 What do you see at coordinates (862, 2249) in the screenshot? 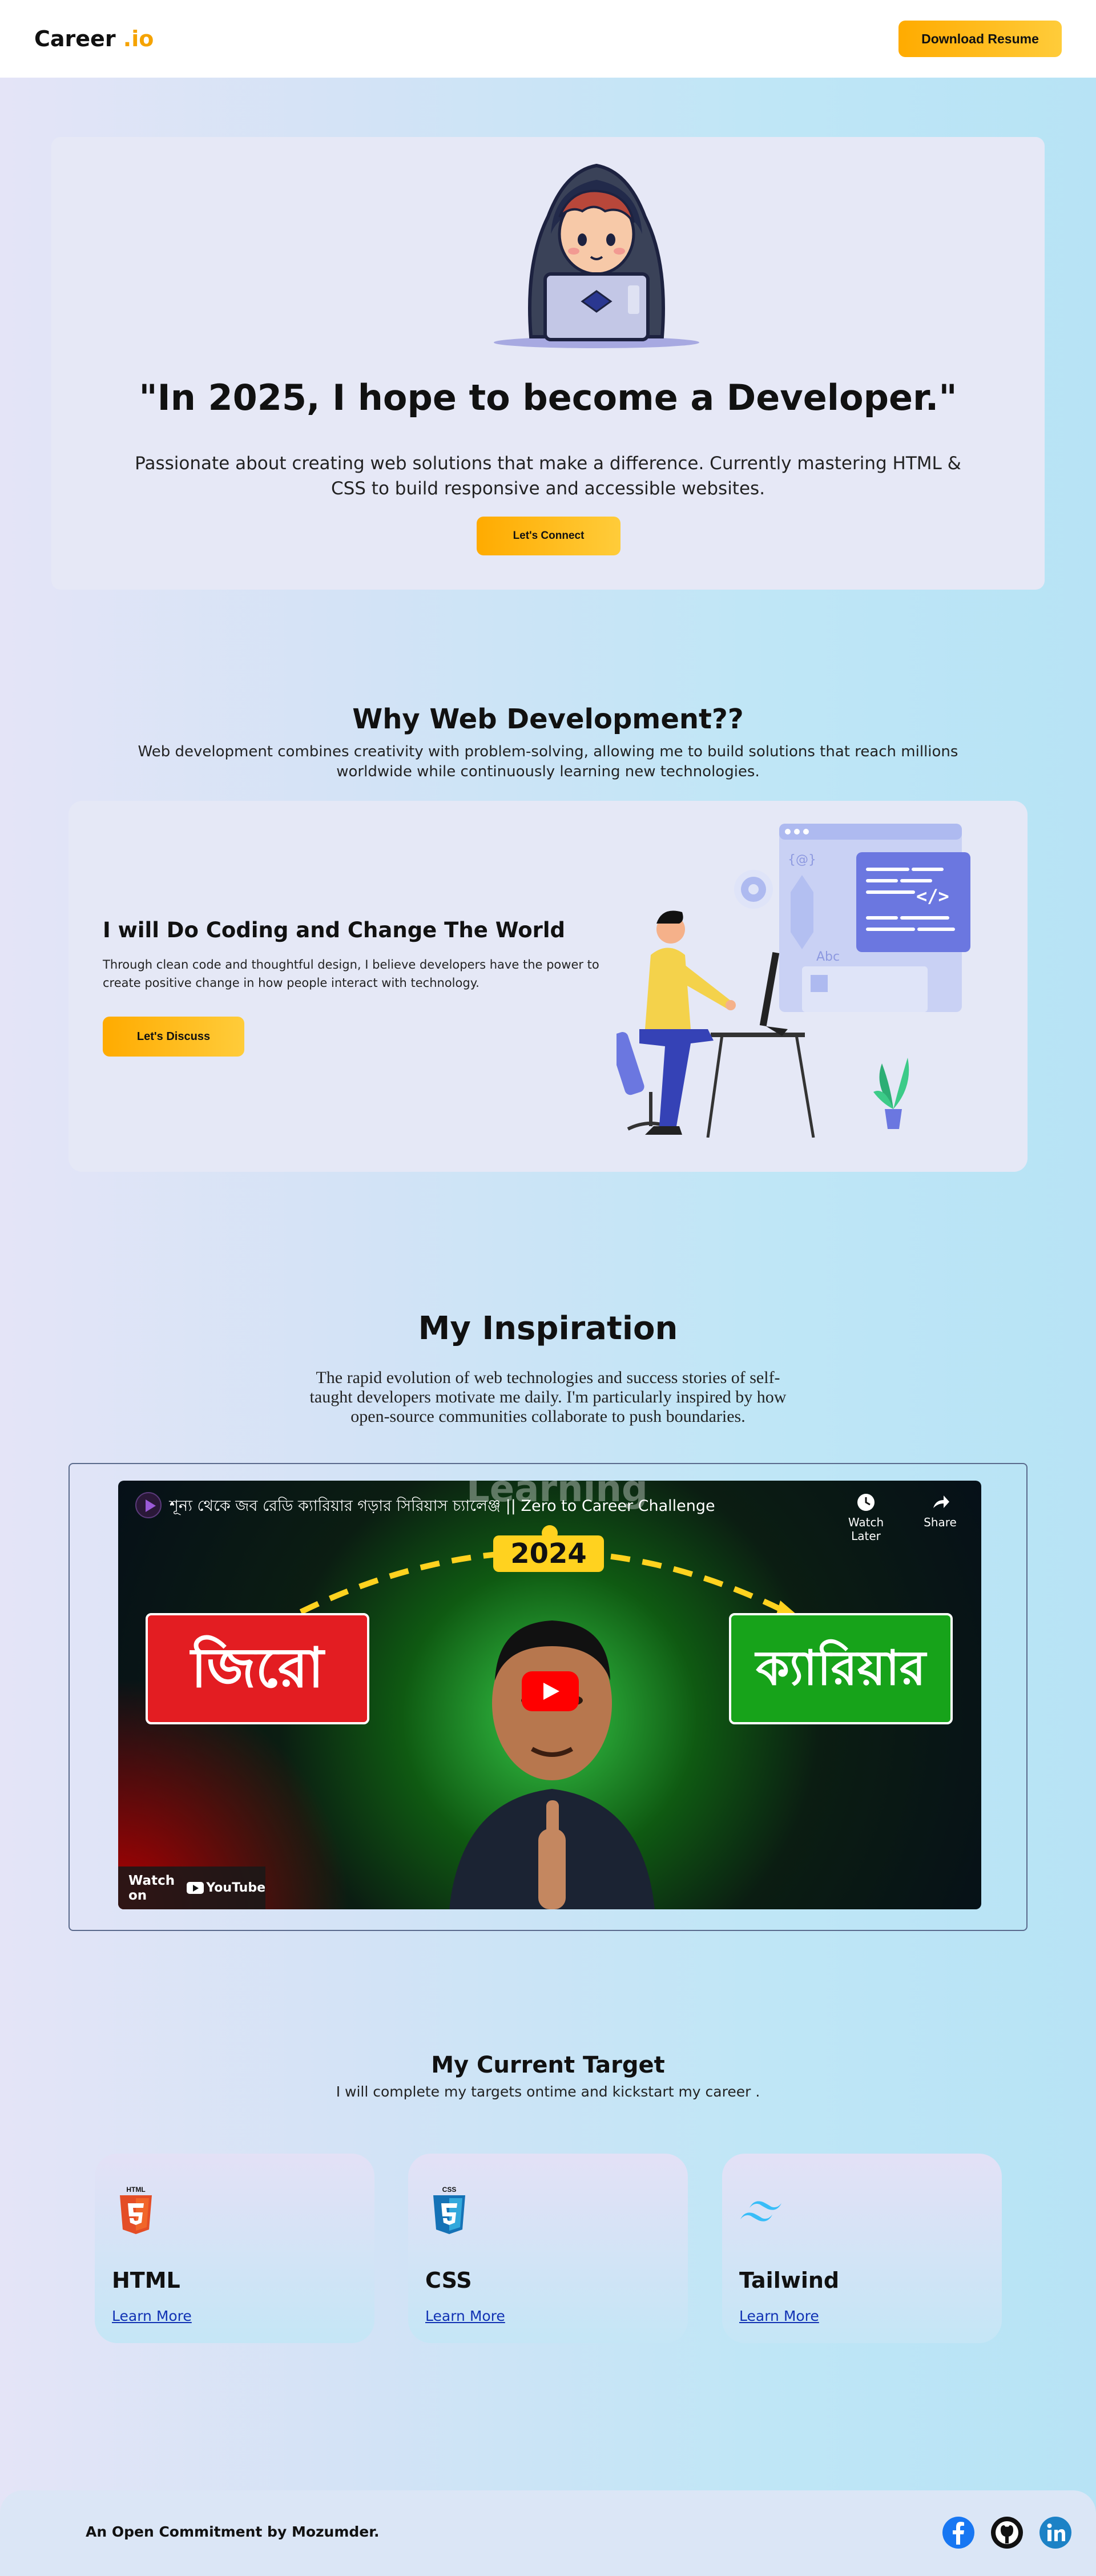
I see `target-card-tailwind: Tailwind Learn More` at bounding box center [862, 2249].